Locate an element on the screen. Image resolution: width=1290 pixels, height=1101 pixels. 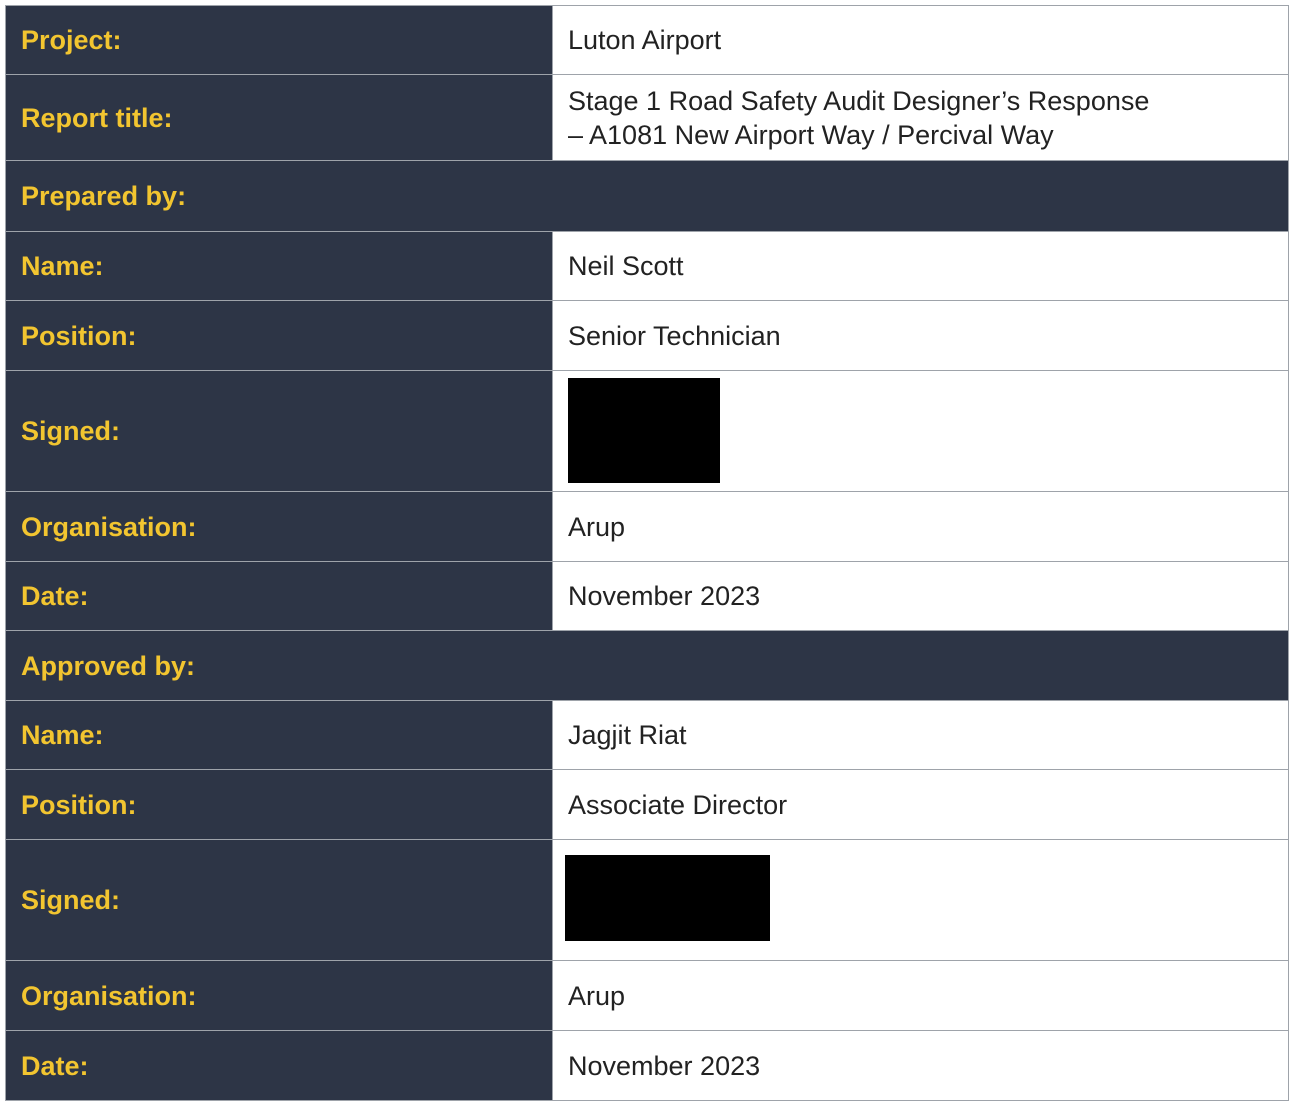
approved-name-value: Jagjit Riat is located at coordinates (920, 735).